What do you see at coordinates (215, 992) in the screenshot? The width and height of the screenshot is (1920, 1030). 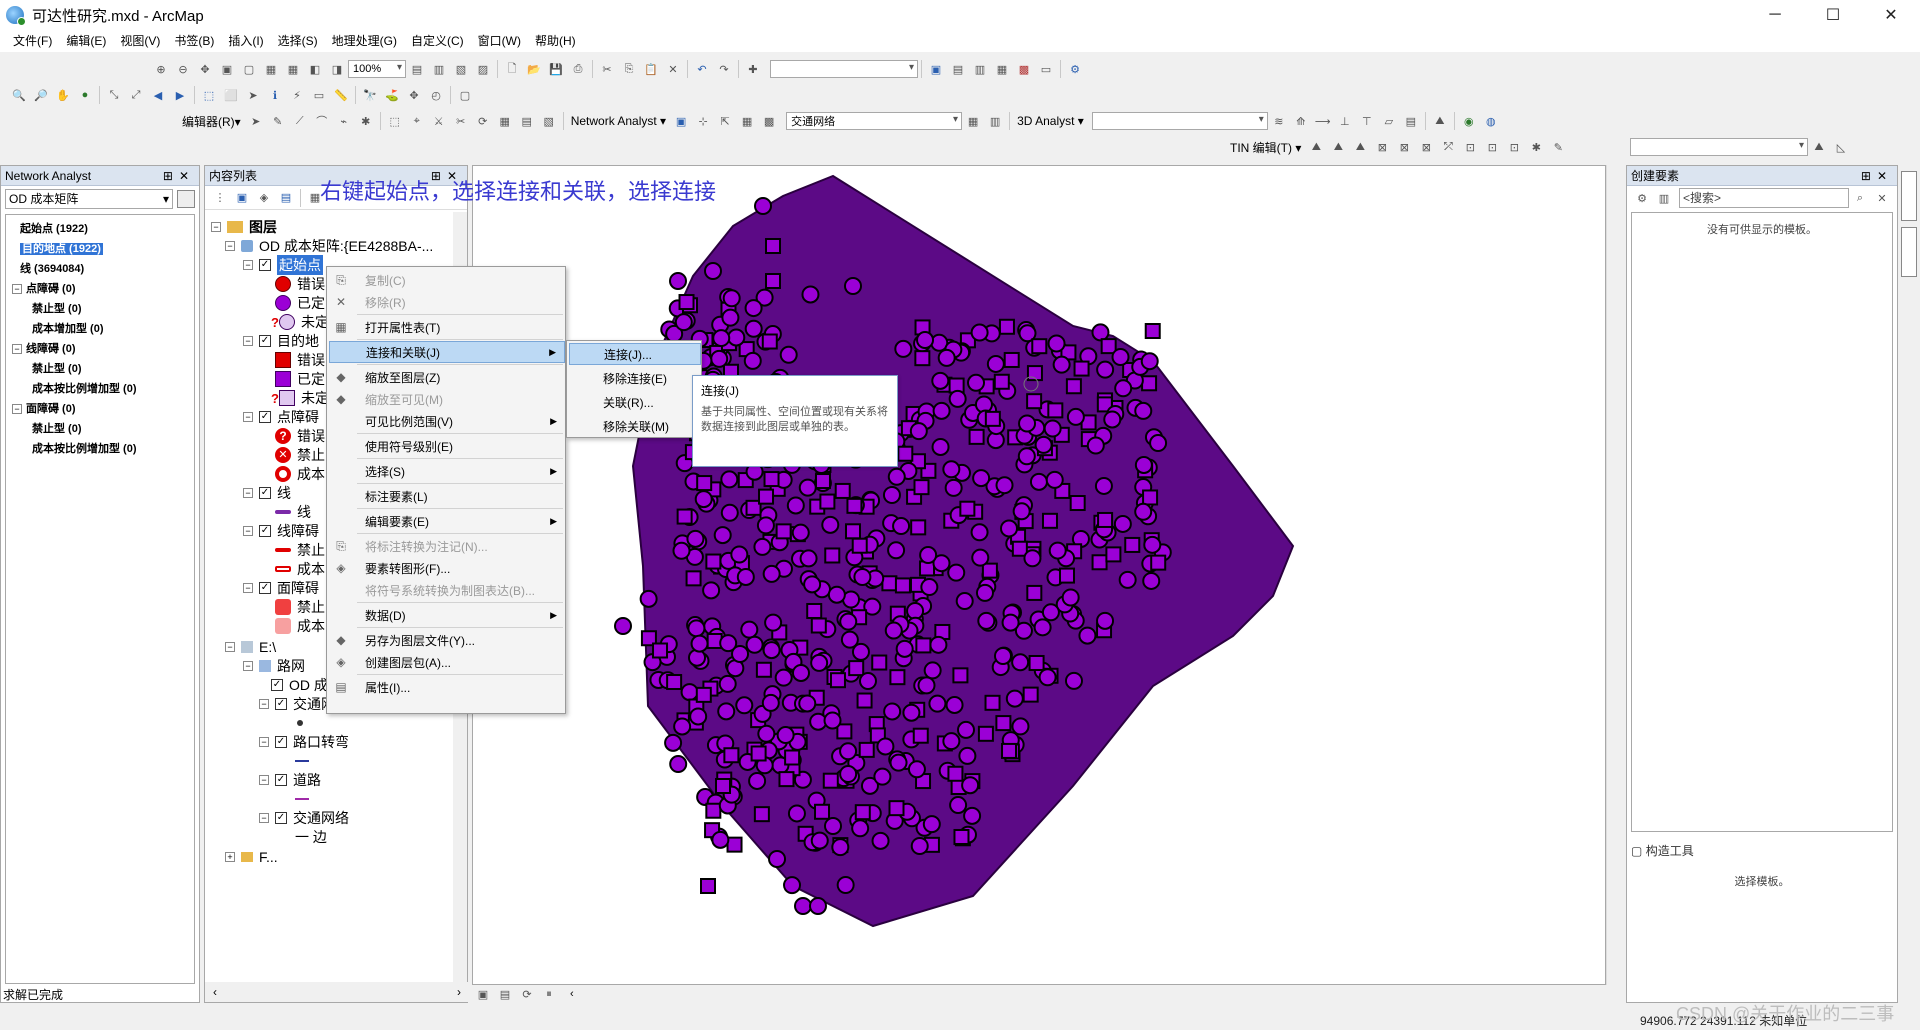 I see `scroll-left-icon: ‹` at bounding box center [215, 992].